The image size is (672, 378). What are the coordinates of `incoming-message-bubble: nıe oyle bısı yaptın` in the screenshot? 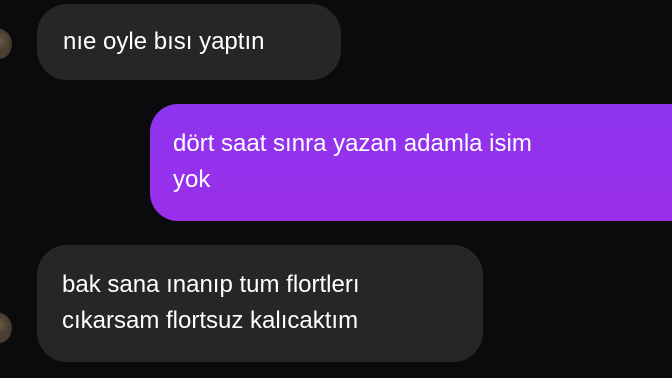 It's located at (189, 42).